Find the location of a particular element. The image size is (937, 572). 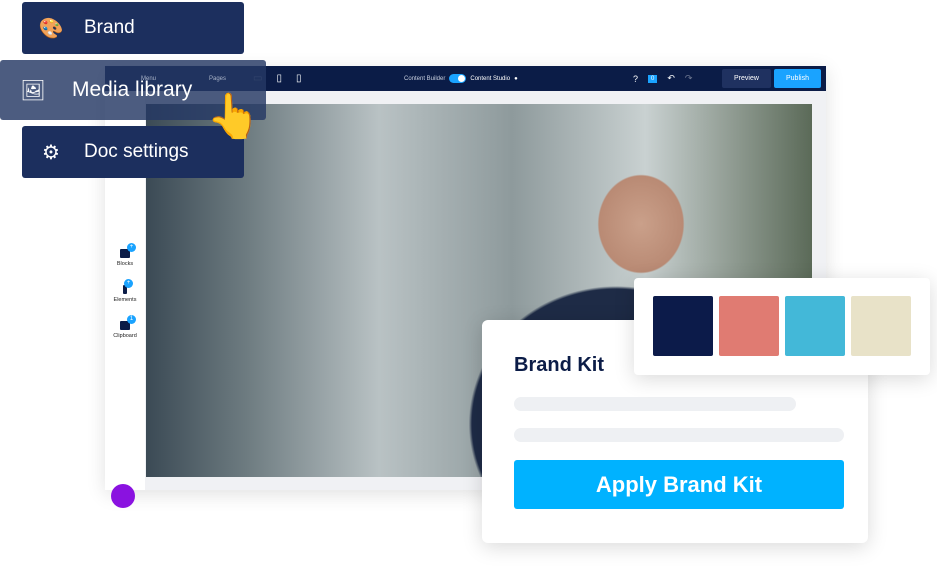

redo-icon: ↷ is located at coordinates (689, 78).